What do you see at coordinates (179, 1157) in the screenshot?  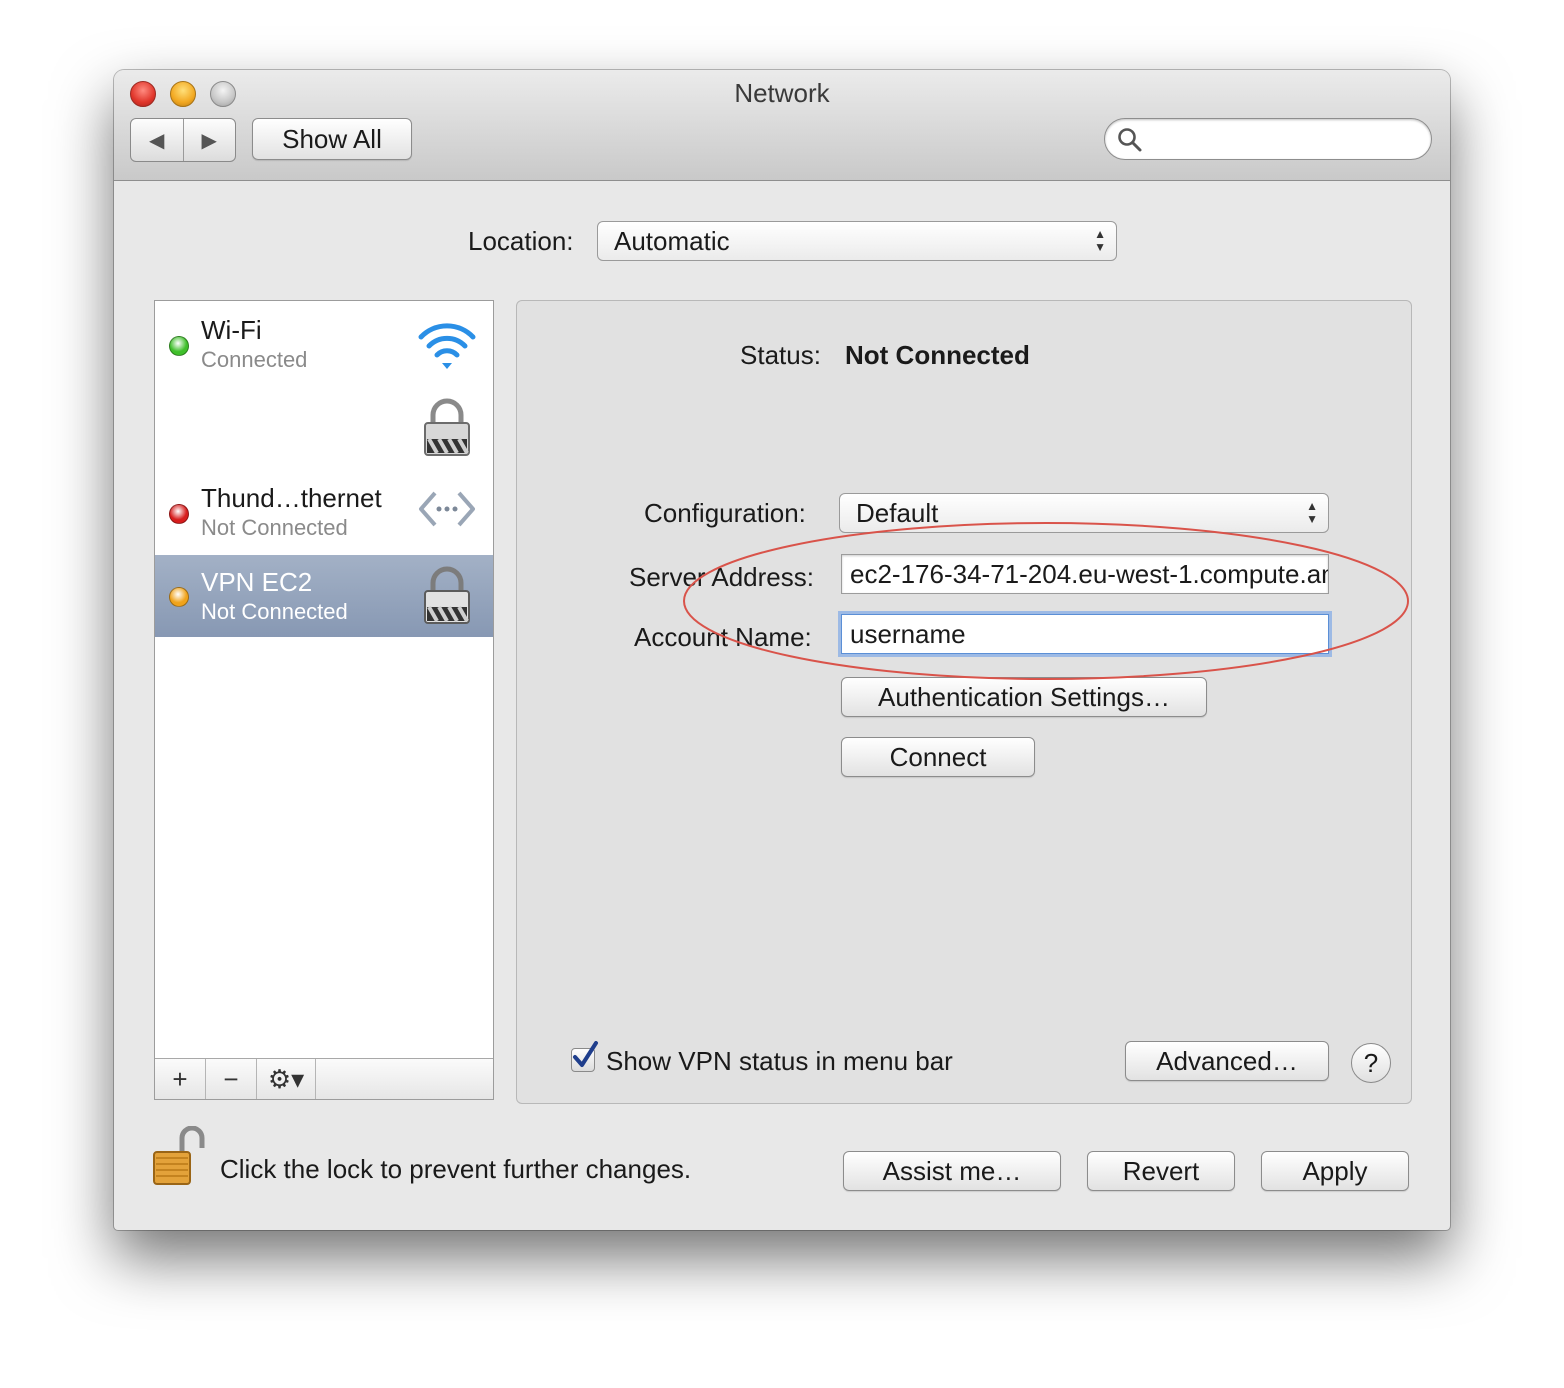 I see `unlocked-padlock-icon` at bounding box center [179, 1157].